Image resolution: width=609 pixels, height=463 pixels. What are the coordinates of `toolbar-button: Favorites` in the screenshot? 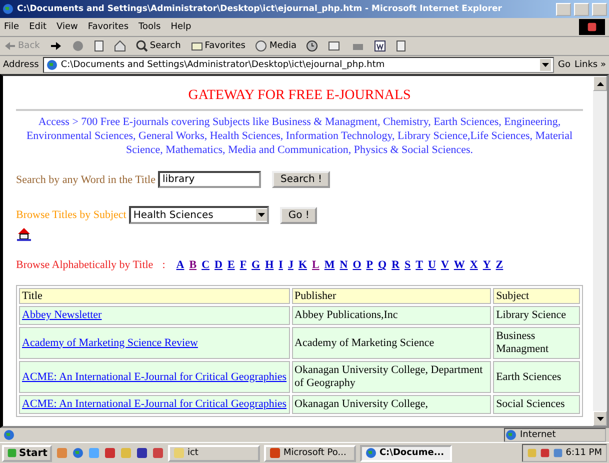 It's located at (218, 46).